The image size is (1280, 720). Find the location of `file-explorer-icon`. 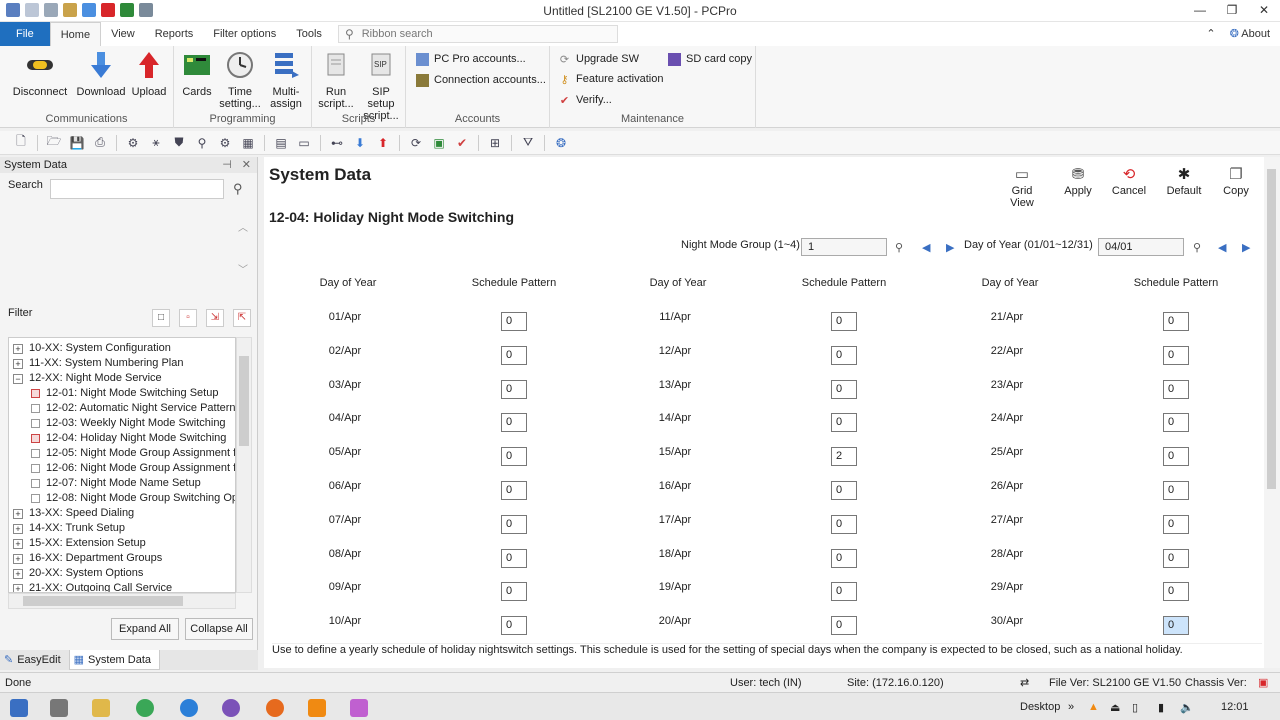

file-explorer-icon is located at coordinates (101, 708).